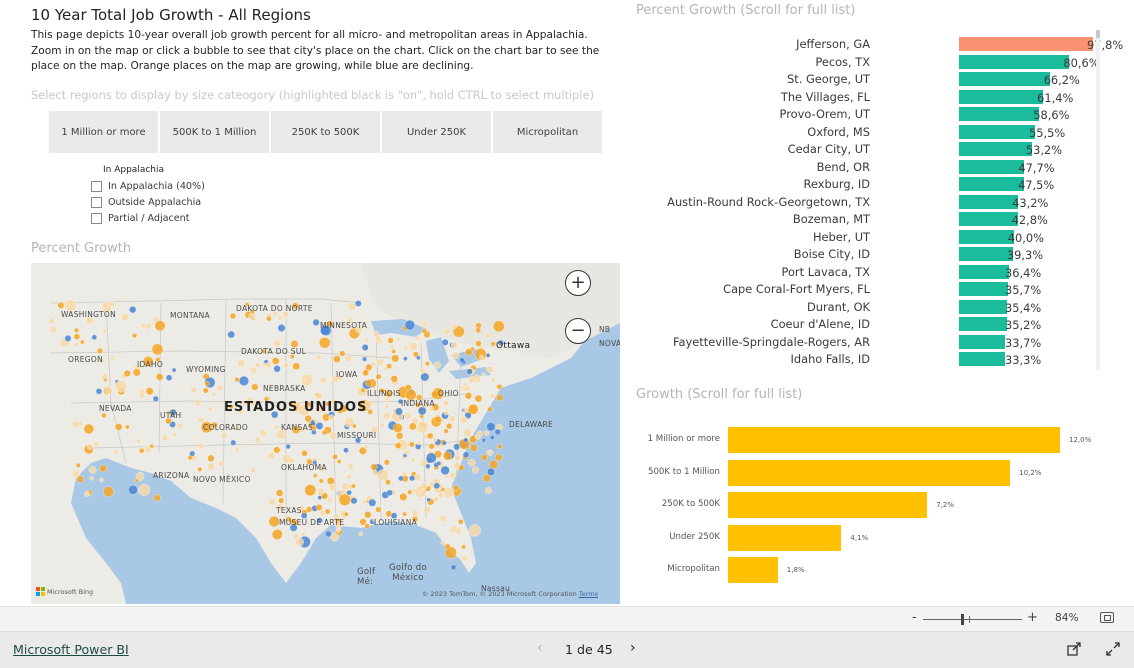  I want to click on slicer-button-micropolitan: Micropolitan, so click(547, 132).